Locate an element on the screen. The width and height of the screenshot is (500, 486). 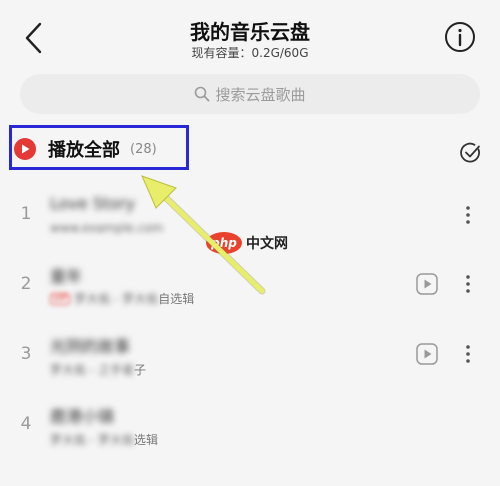
song-title: 光阴的故事 is located at coordinates (90, 345).